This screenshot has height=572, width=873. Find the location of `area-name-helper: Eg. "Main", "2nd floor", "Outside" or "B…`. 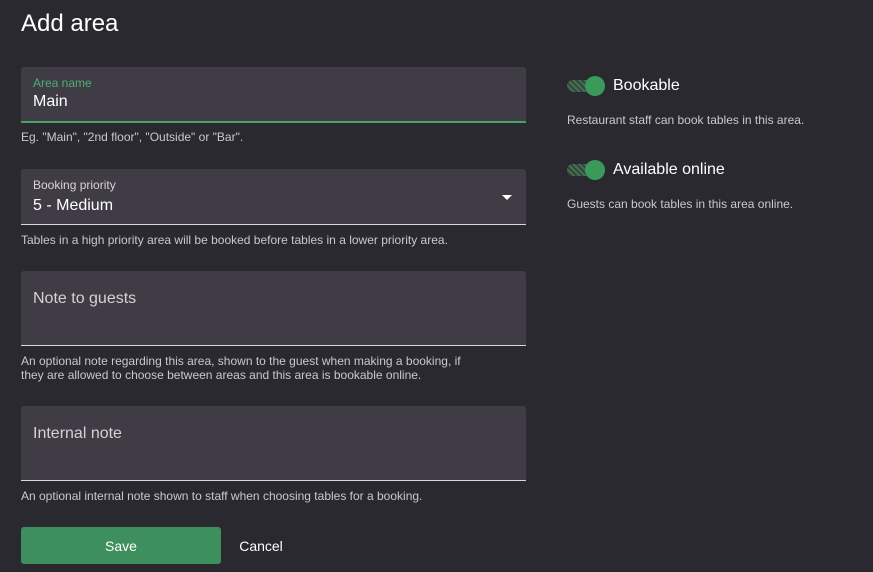

area-name-helper: Eg. "Main", "2nd floor", "Outside" or "B… is located at coordinates (132, 137).